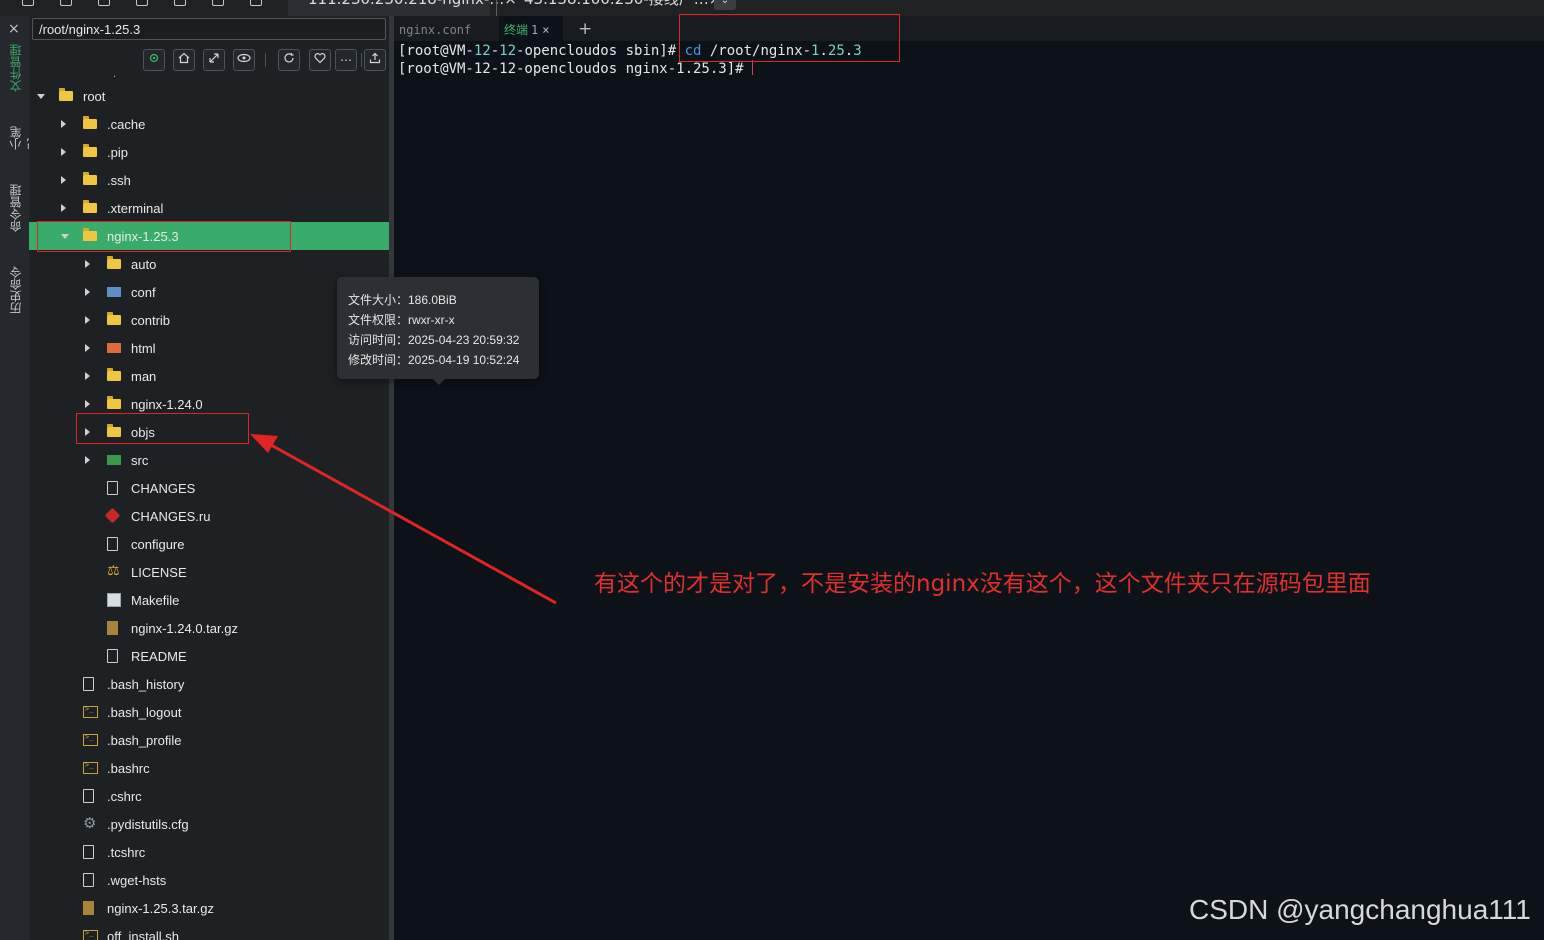  Describe the element at coordinates (114, 460) in the screenshot. I see `src-folder-icon` at that location.